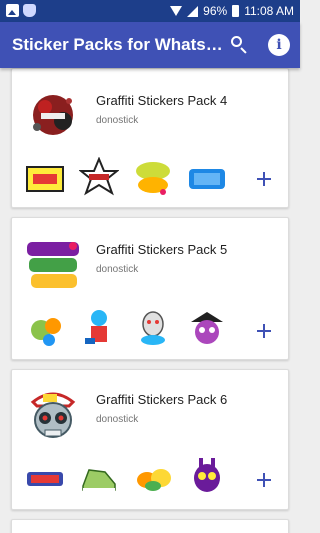  I want to click on info-button: i, so click(279, 45).